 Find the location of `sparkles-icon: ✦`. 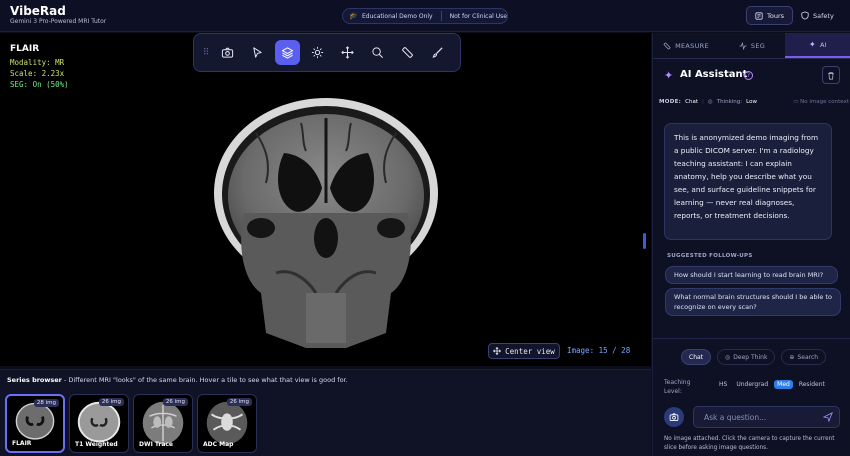

sparkles-icon: ✦ is located at coordinates (813, 44).